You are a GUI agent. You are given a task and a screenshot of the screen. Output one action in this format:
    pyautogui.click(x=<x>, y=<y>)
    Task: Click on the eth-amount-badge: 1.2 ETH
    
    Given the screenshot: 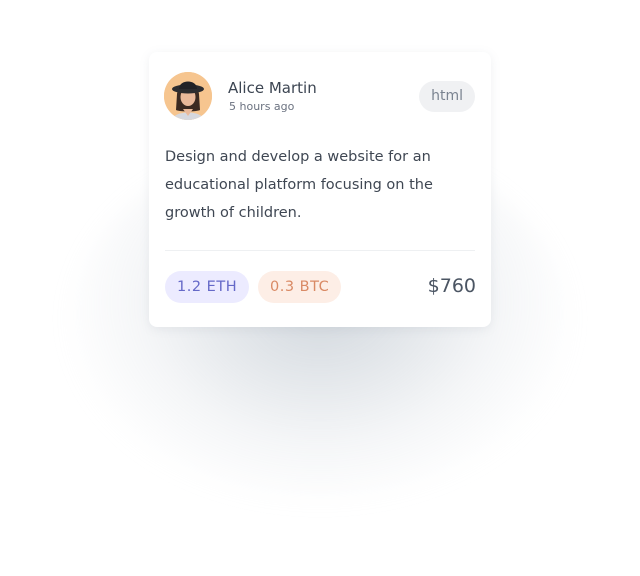 What is the action you would take?
    pyautogui.click(x=207, y=287)
    